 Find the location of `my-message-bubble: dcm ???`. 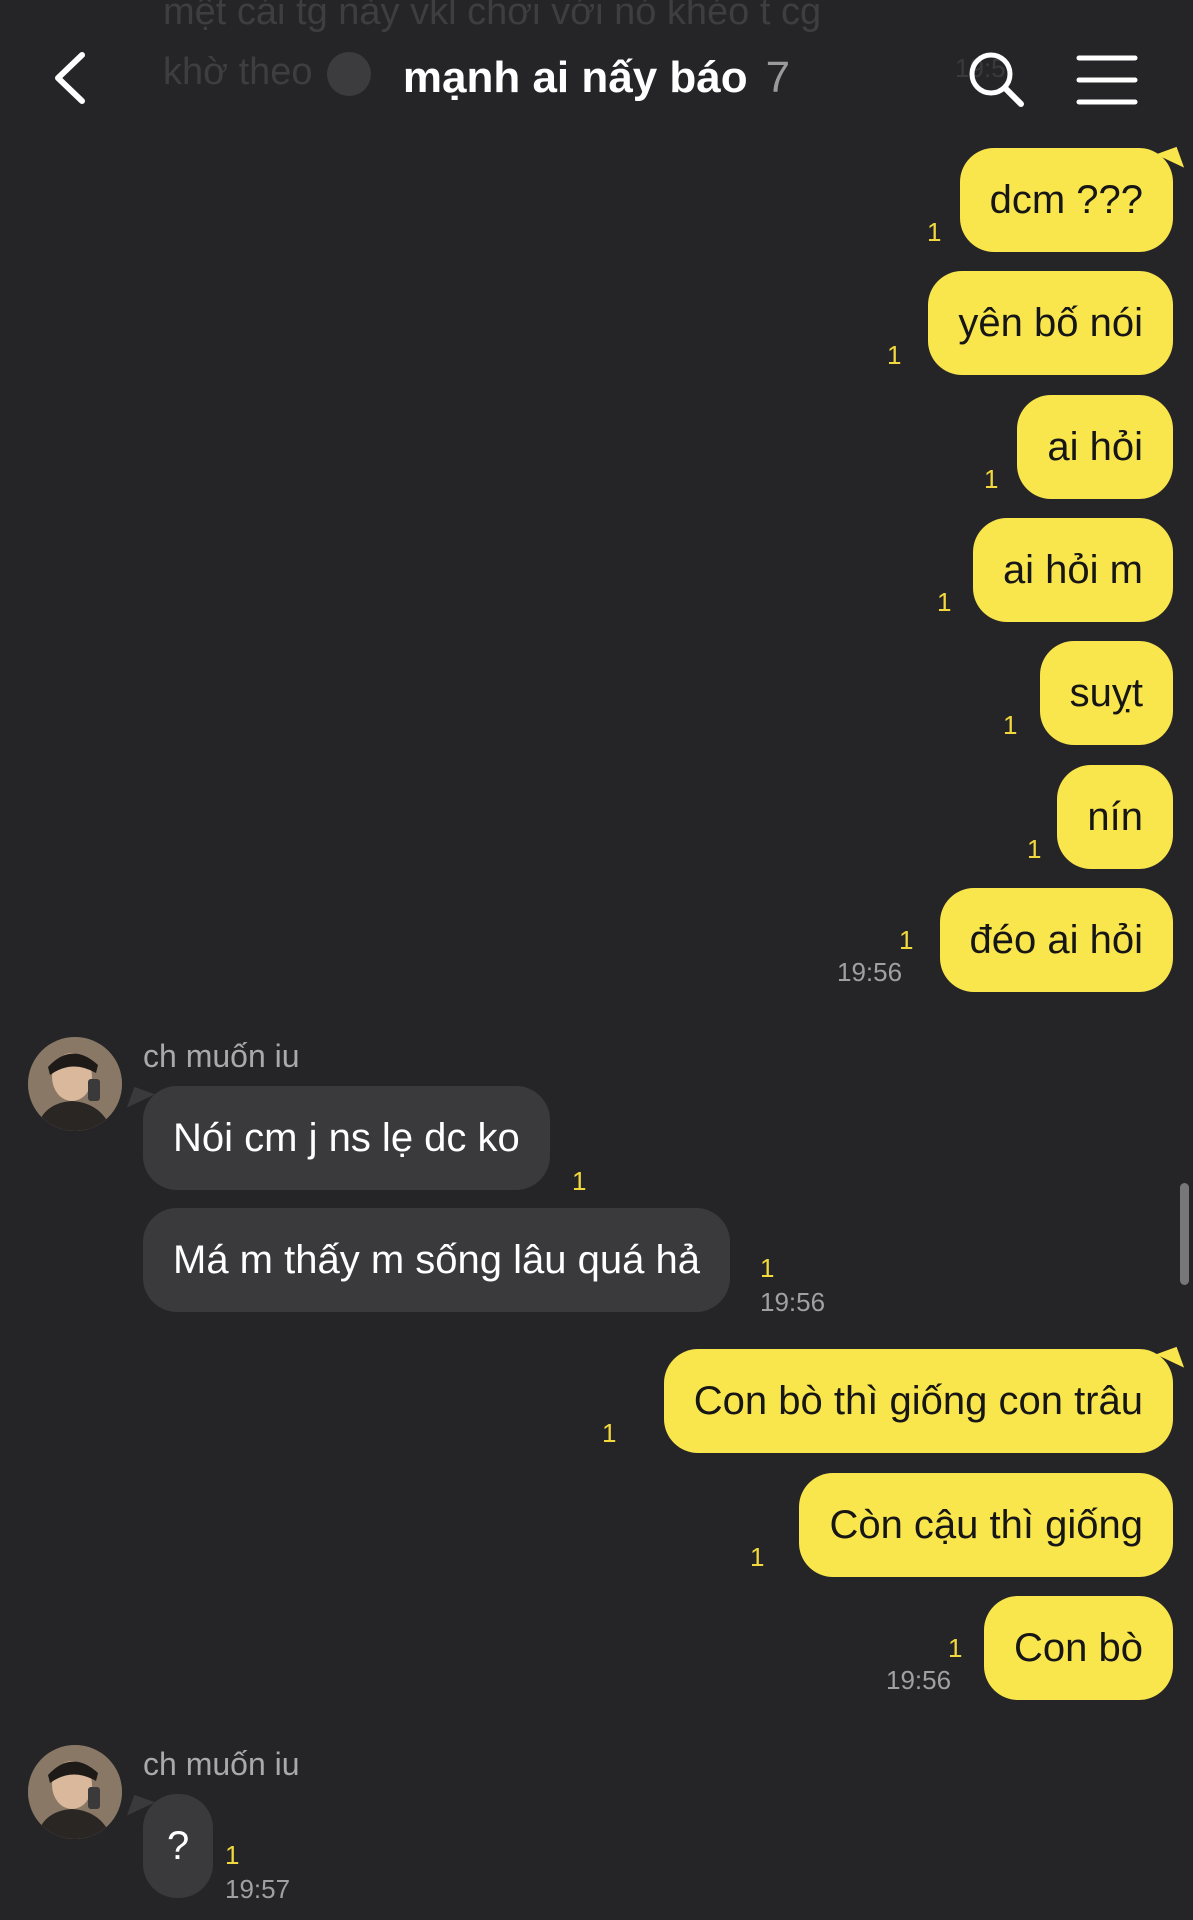

my-message-bubble: dcm ??? is located at coordinates (1066, 200).